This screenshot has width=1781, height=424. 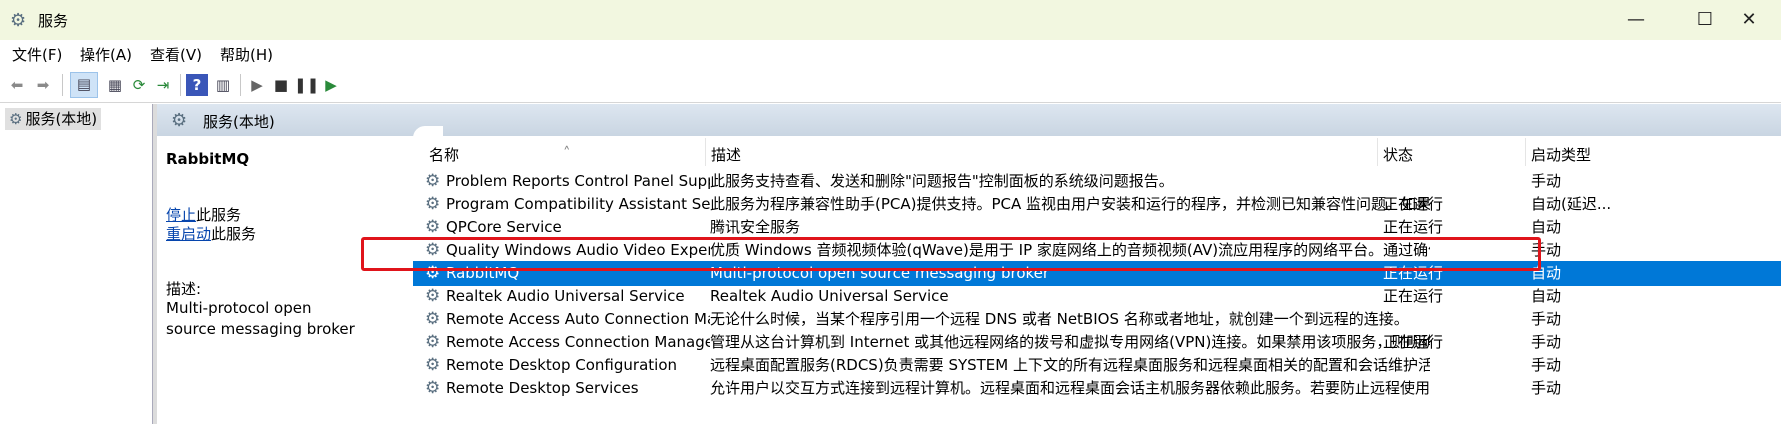 I want to click on title-bar: ⚙ 服务 — ☐ ✕, so click(x=890, y=20).